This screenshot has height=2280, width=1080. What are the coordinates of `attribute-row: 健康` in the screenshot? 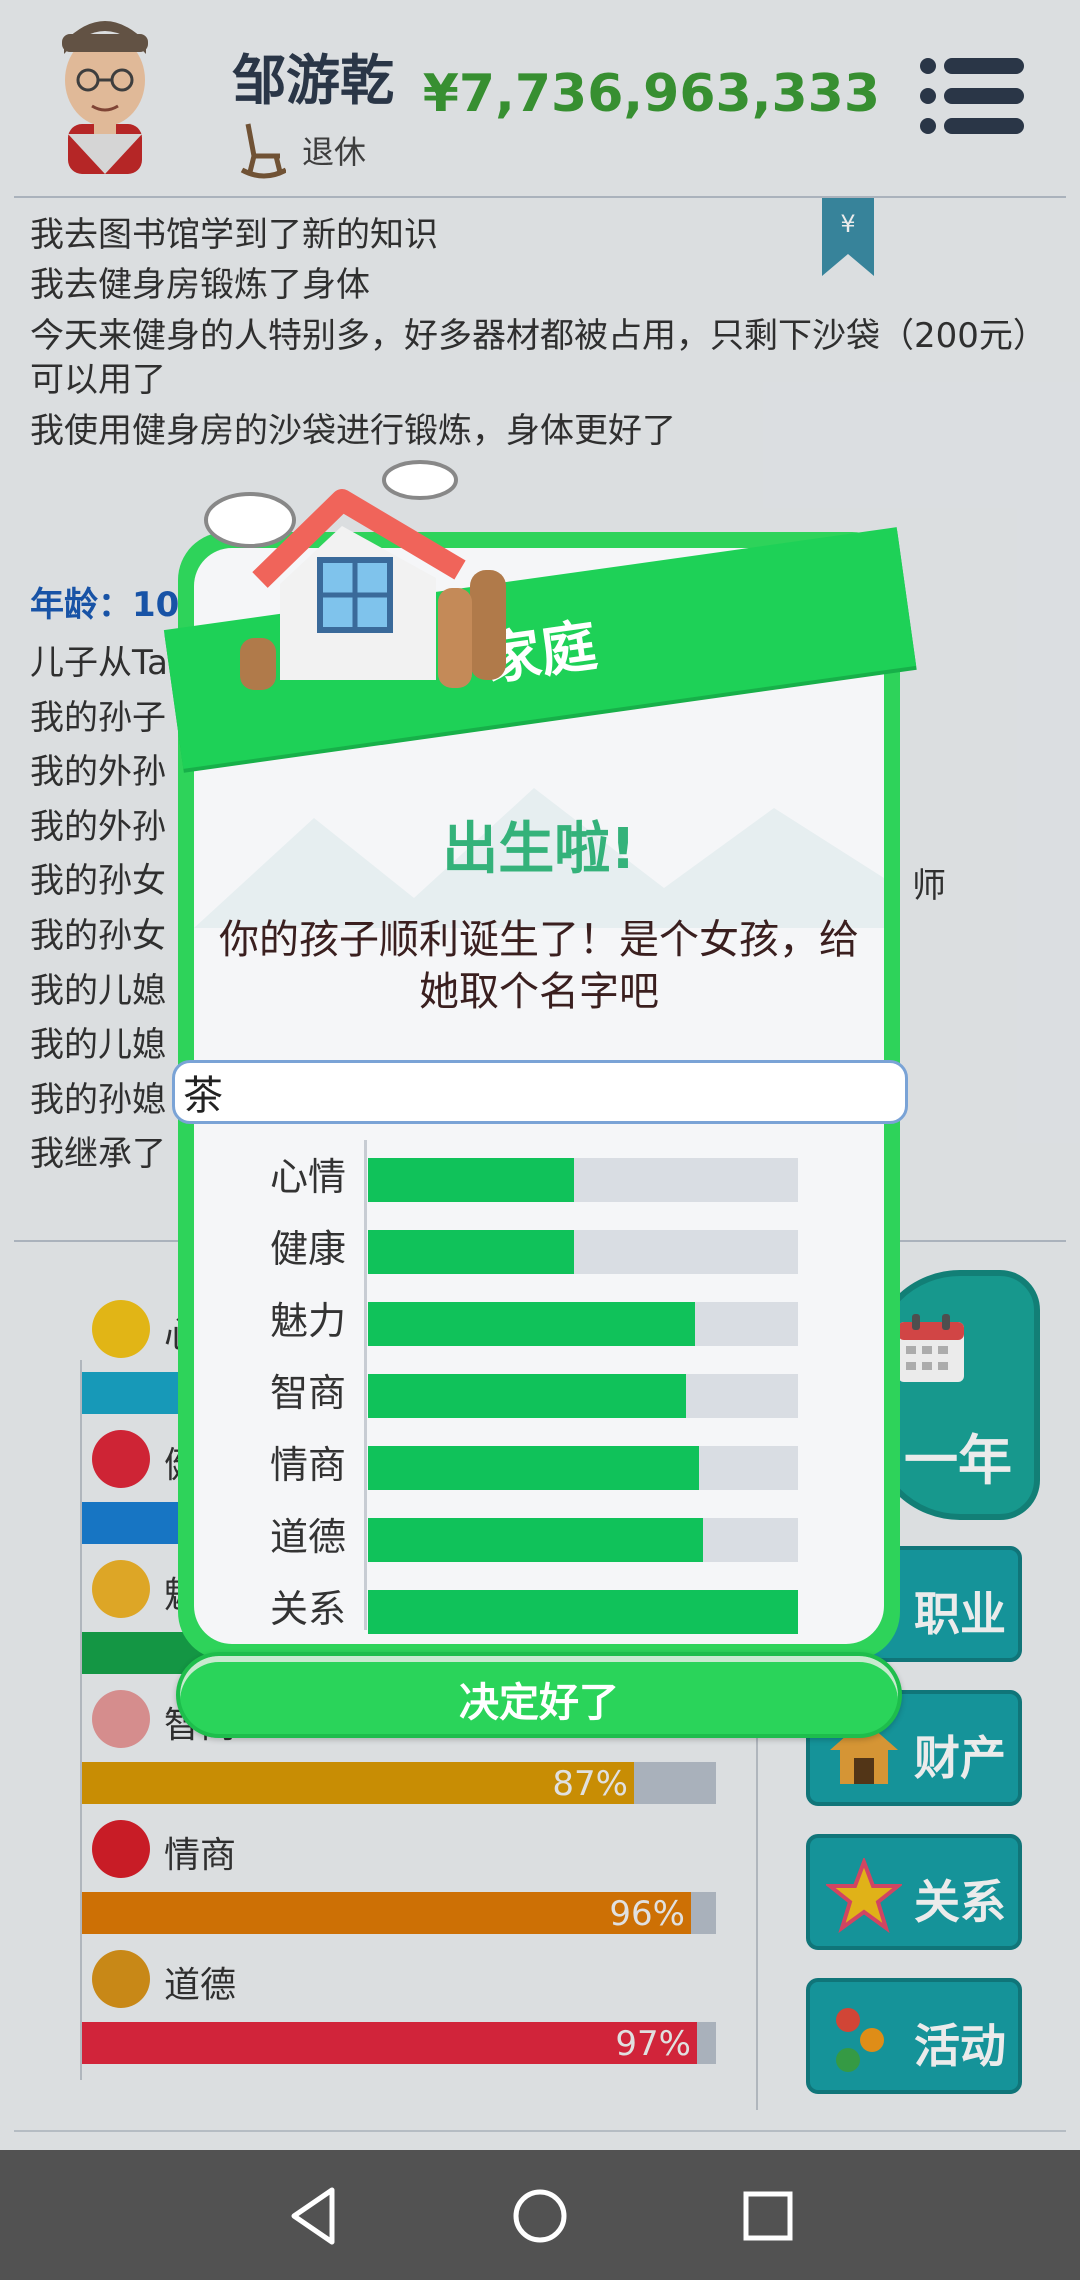 It's located at (535, 1246).